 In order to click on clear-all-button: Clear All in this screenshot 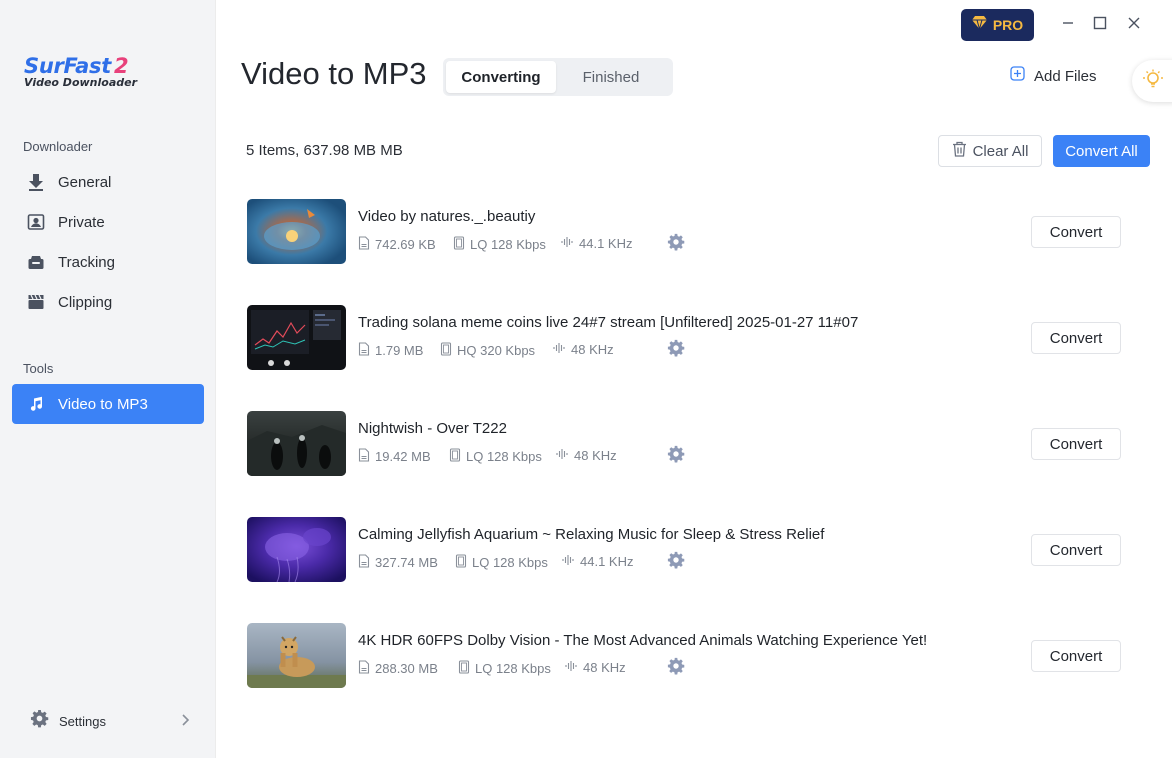, I will do `click(990, 151)`.